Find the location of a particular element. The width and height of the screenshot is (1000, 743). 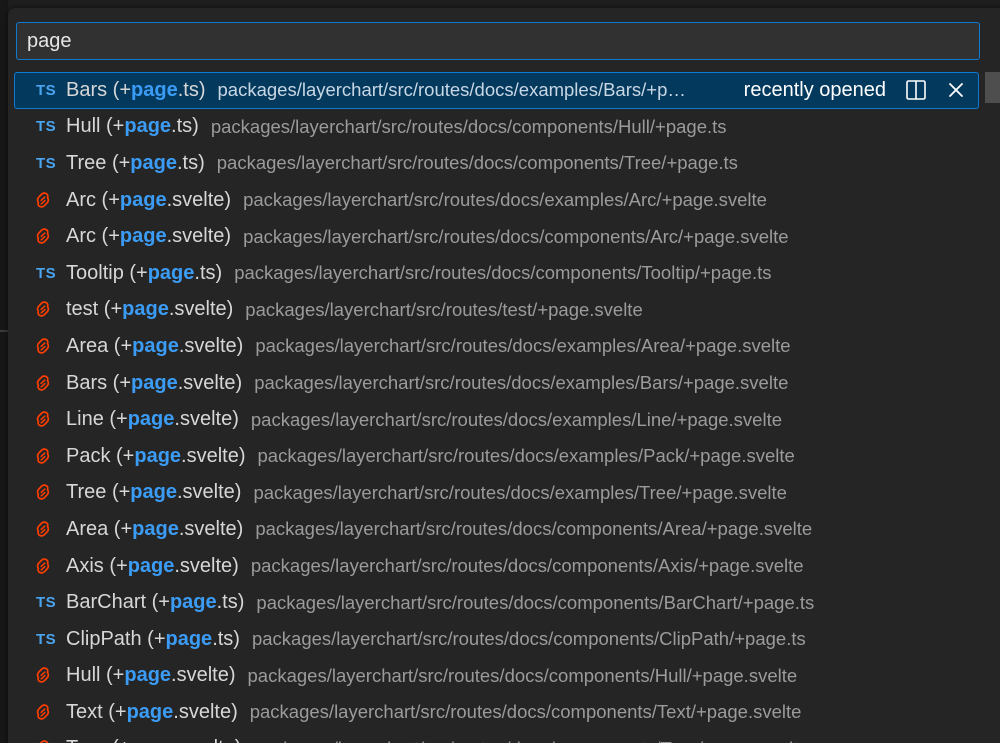

search-box is located at coordinates (498, 41).